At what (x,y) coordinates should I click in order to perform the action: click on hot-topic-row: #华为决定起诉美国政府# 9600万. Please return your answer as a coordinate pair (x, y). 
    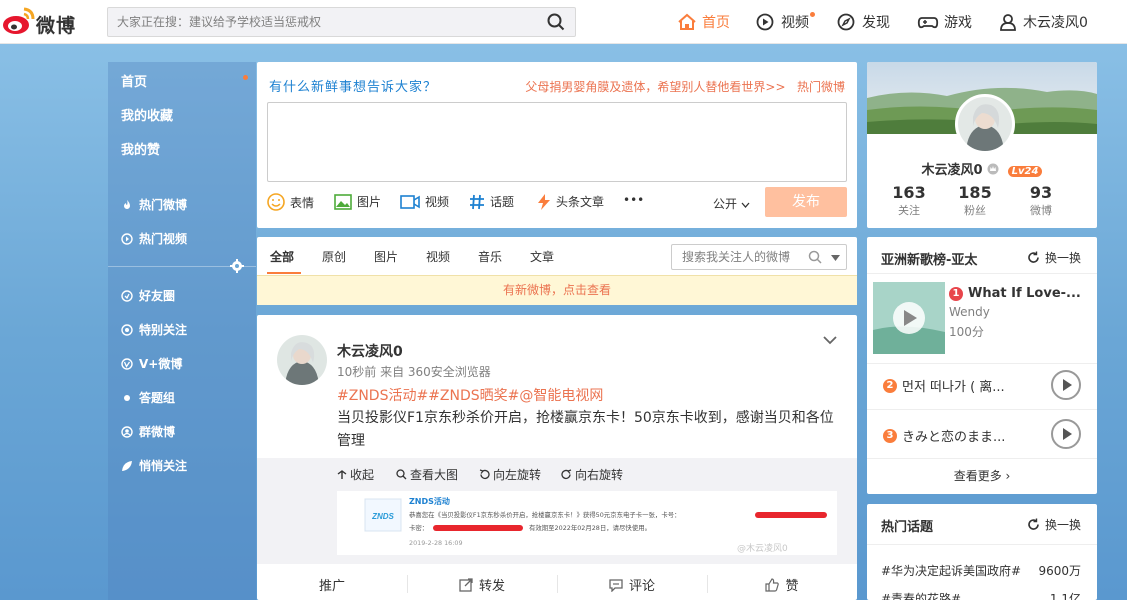
    Looking at the image, I should click on (981, 570).